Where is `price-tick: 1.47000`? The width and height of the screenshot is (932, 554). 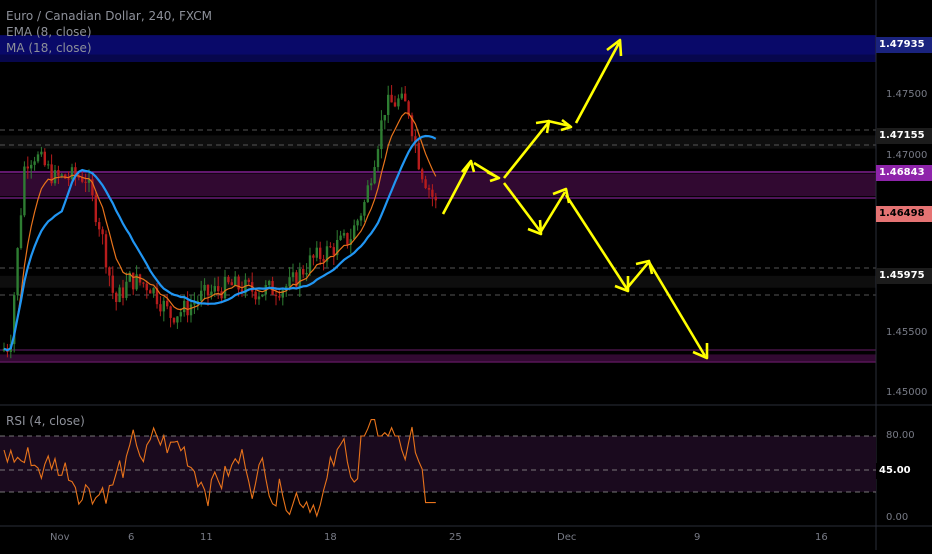
price-tick: 1.47000 is located at coordinates (907, 155).